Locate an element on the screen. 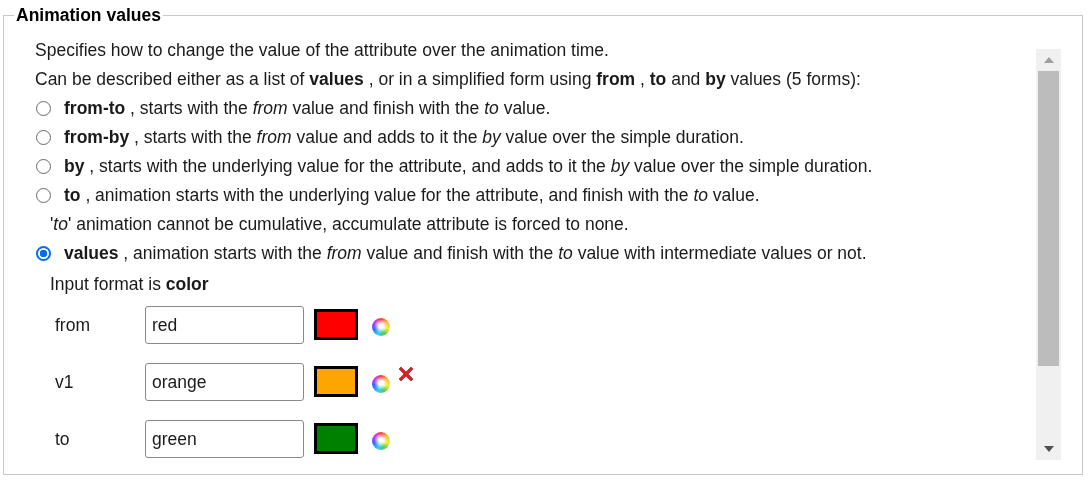 The height and width of the screenshot is (496, 1092). option-label: by , starts with the underlying value for the attribute, and adds to it the by value over the simple duration. is located at coordinates (468, 166).